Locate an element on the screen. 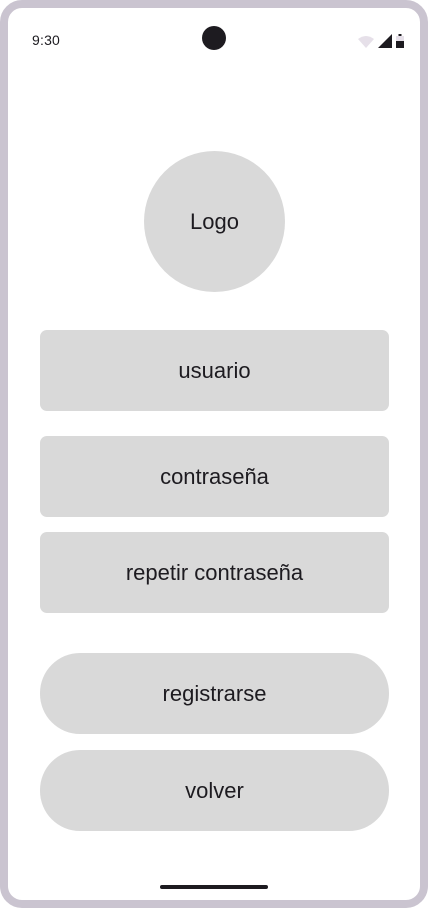 The image size is (428, 908). camera-cutout is located at coordinates (214, 38).